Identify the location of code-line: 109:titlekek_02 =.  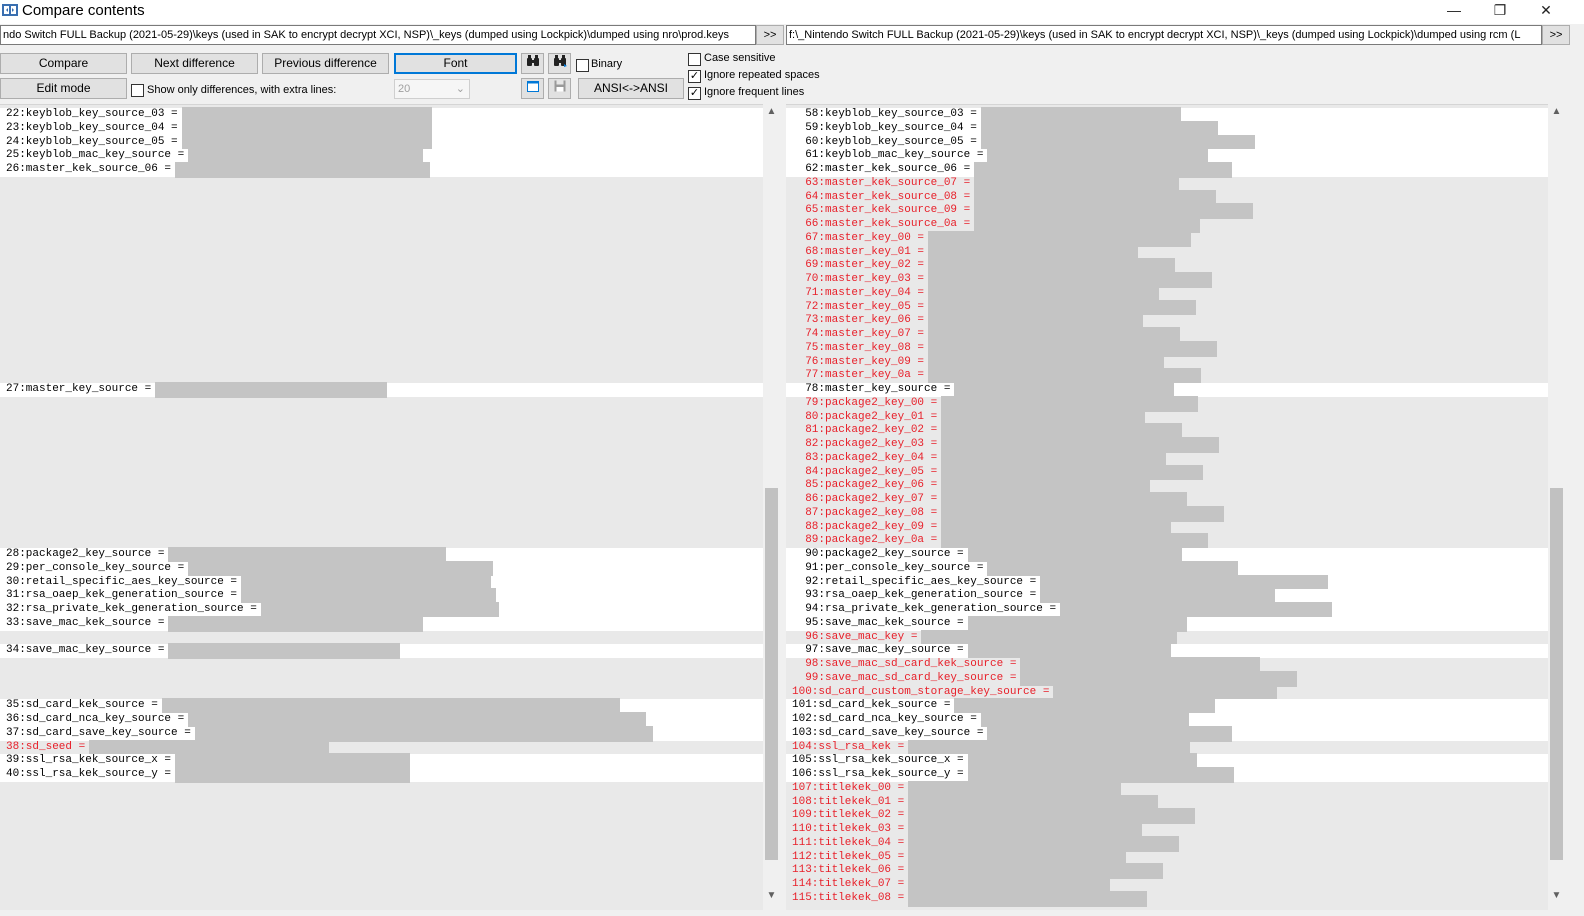
(845, 816).